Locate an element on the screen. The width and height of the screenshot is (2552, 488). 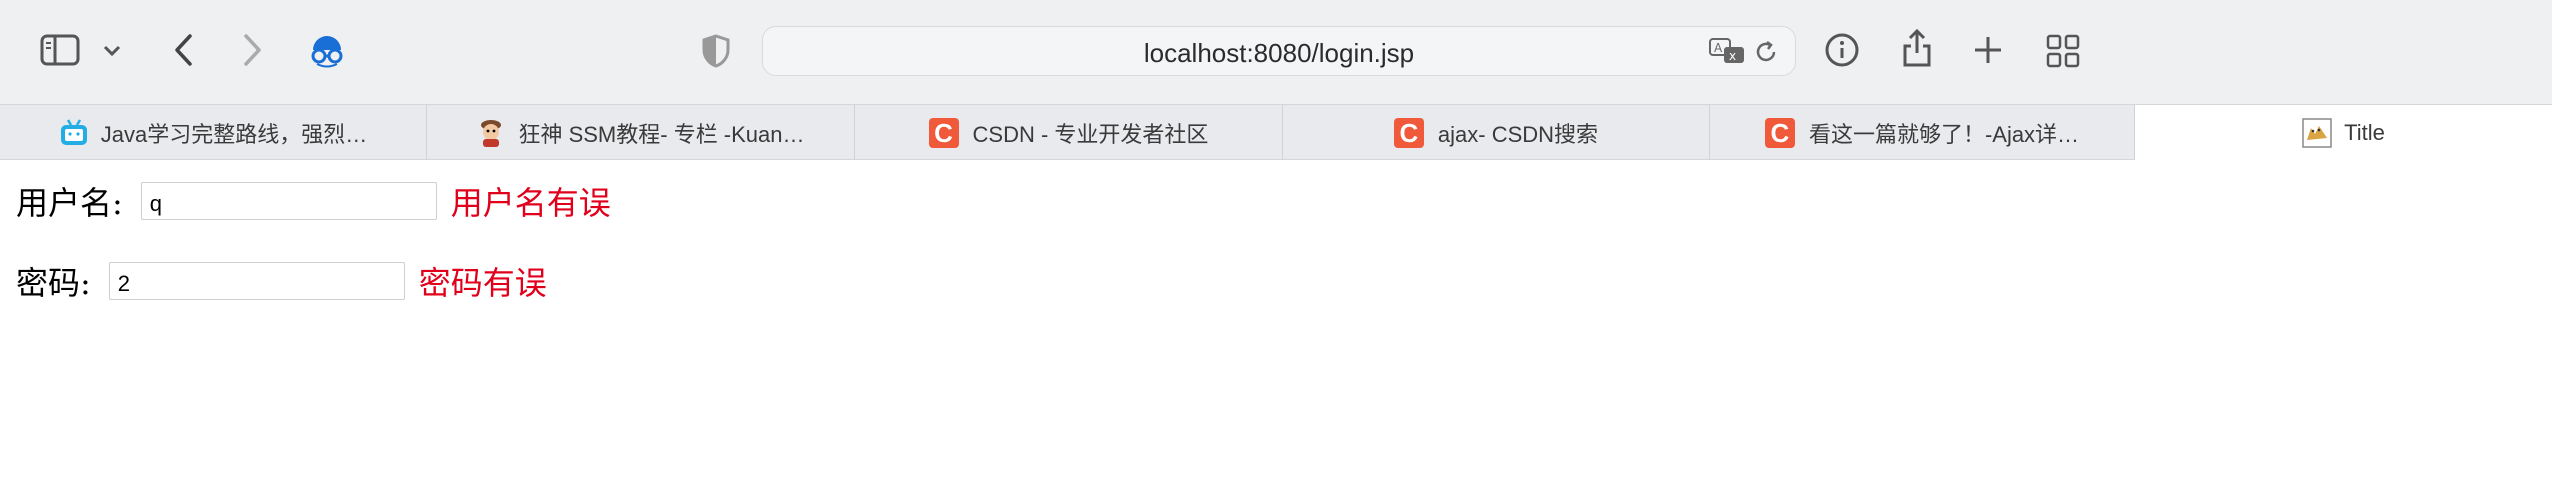
address-bar: localhost:8080/login.jsp Ax is located at coordinates (1279, 51).